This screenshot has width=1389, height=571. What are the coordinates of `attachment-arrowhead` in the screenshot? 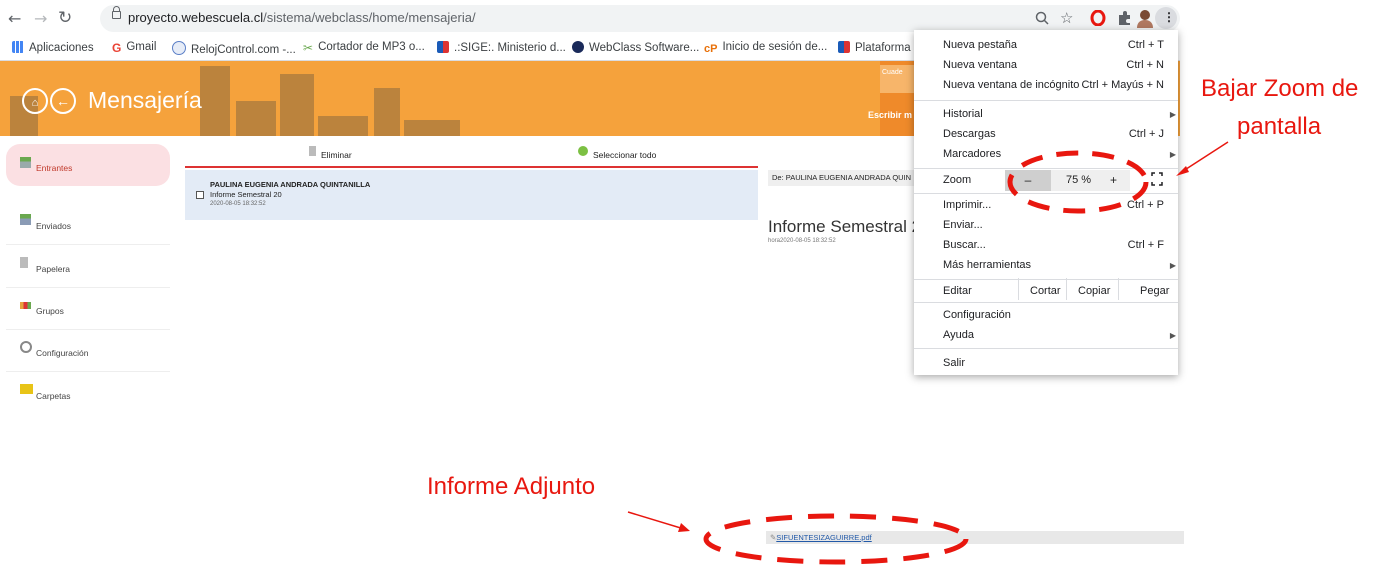 It's located at (684, 527).